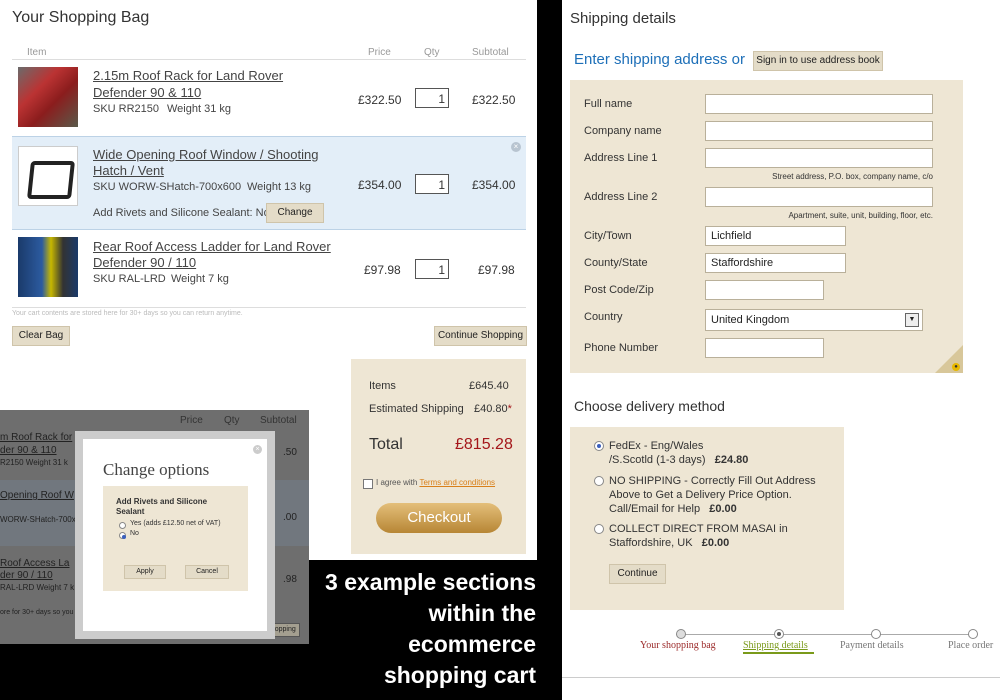 This screenshot has width=1000, height=700. What do you see at coordinates (764, 348) in the screenshot?
I see `phone-input` at bounding box center [764, 348].